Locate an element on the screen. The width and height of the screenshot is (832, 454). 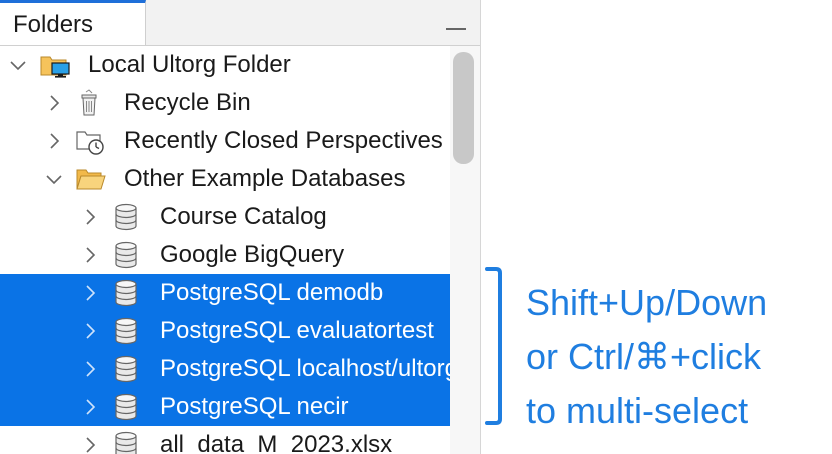
tree-row-recently-closed-perspectives: Recently Closed Perspectives is located at coordinates (225, 141).